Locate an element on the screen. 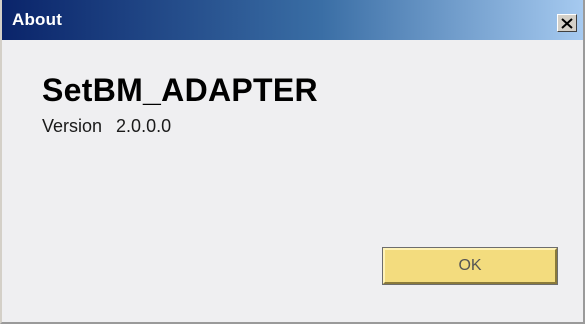  app-name: SetBM_ADAPTER is located at coordinates (180, 90).